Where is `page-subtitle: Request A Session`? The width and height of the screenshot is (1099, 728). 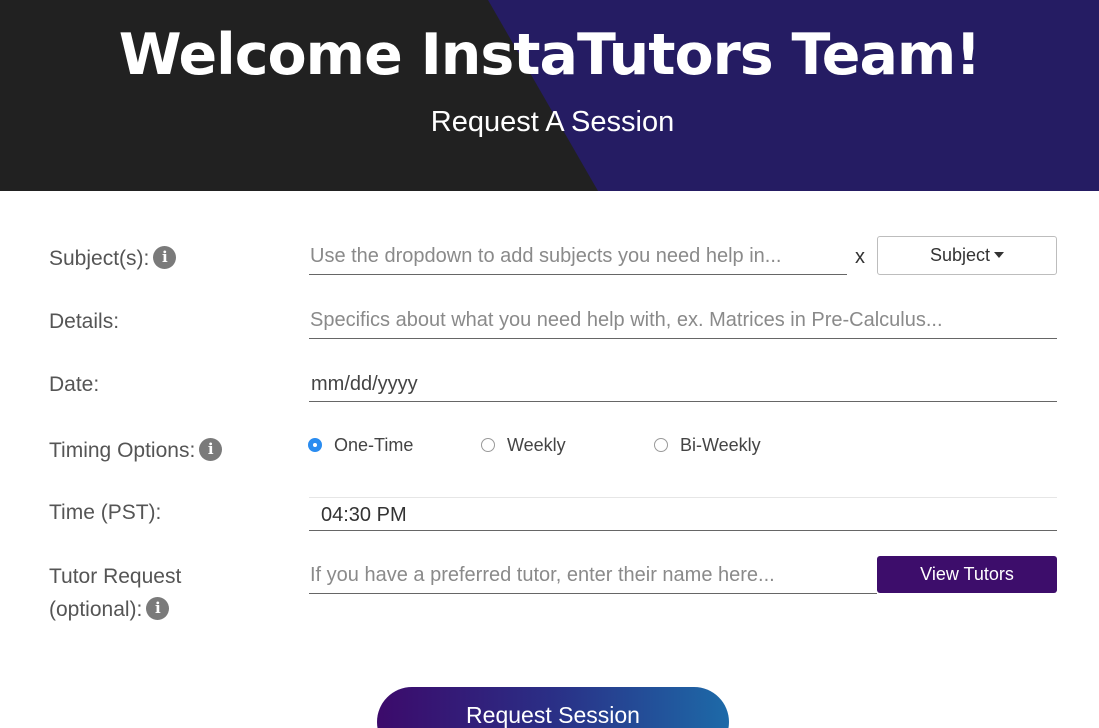
page-subtitle: Request A Session is located at coordinates (552, 122).